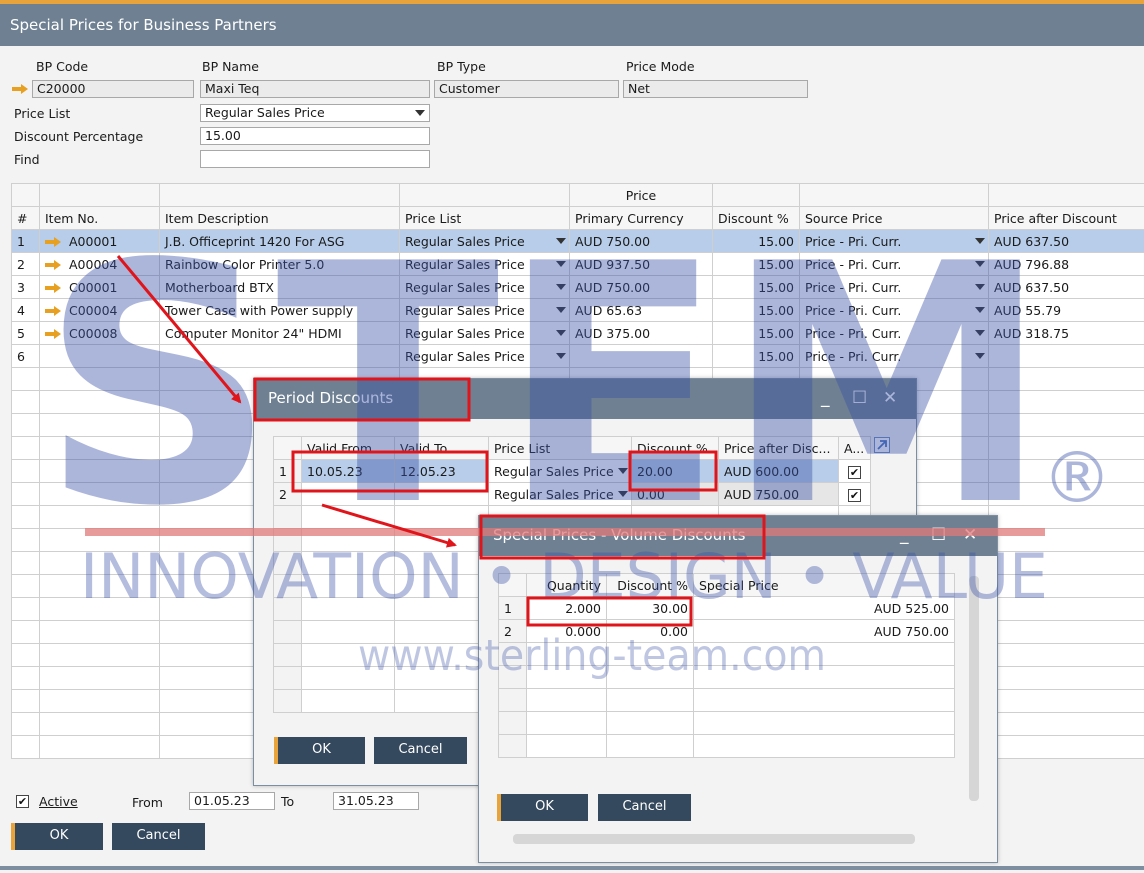 The width and height of the screenshot is (1144, 873). I want to click on bottom-border, so click(572, 868).